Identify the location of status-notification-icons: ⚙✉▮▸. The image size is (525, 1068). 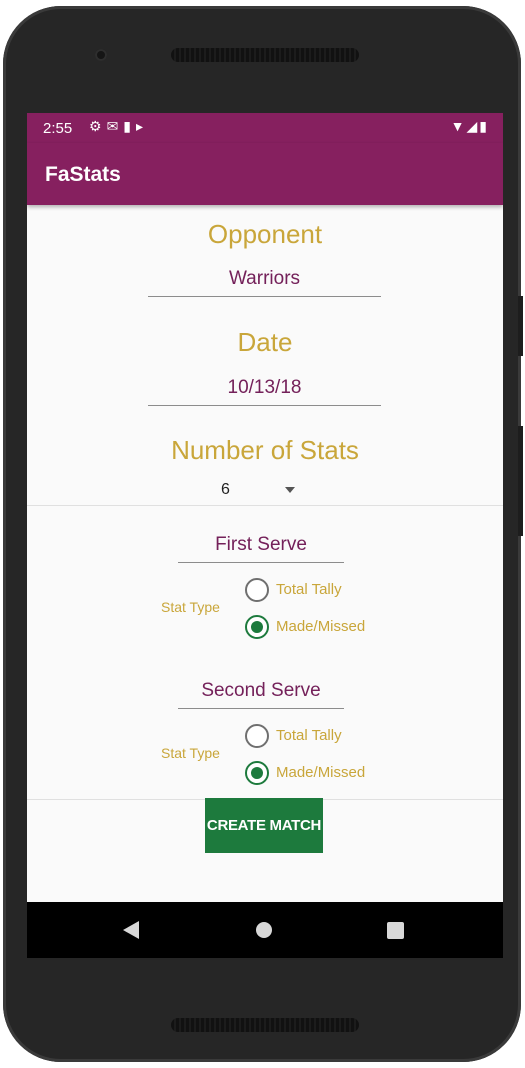
(118, 126).